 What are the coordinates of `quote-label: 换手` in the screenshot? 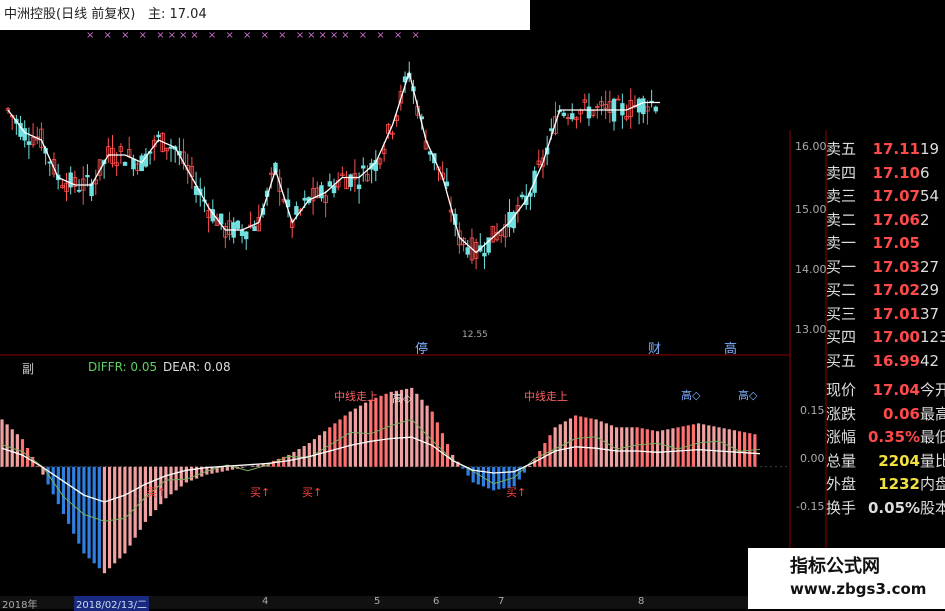 It's located at (841, 507).